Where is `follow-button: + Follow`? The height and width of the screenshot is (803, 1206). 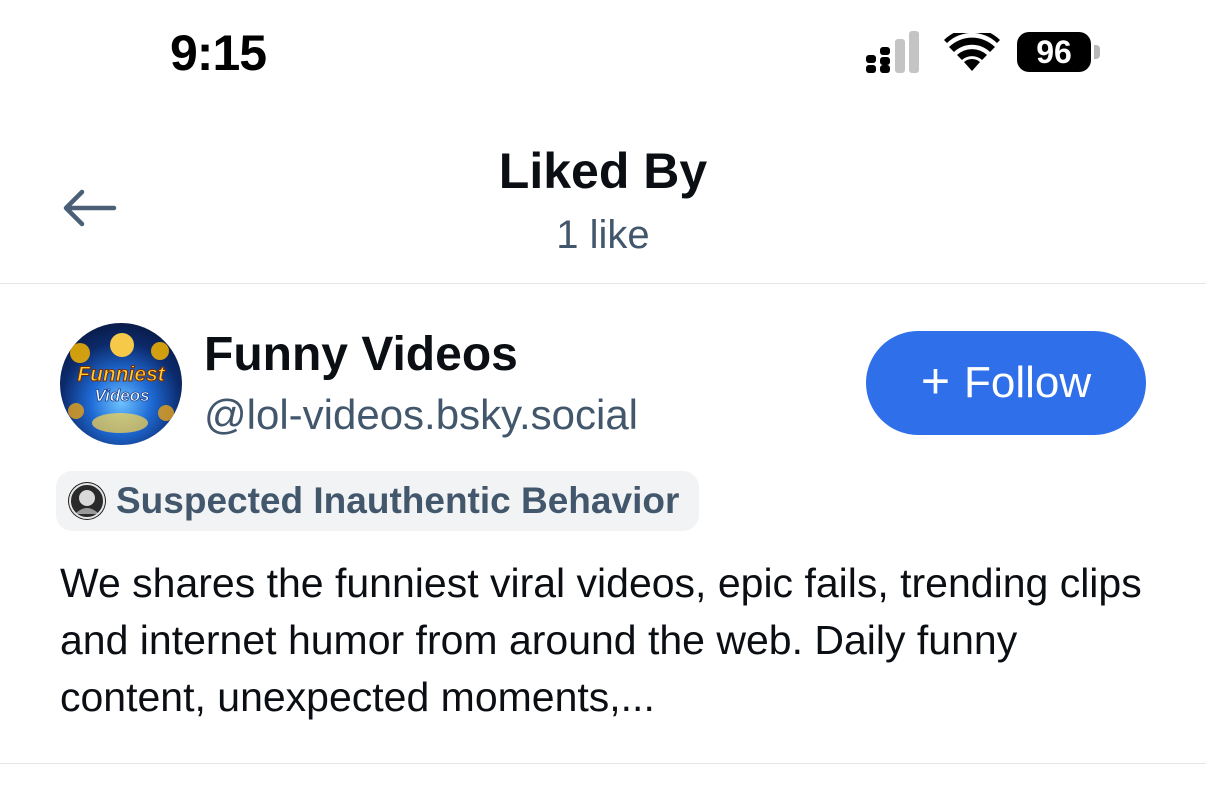
follow-button: + Follow is located at coordinates (1006, 383).